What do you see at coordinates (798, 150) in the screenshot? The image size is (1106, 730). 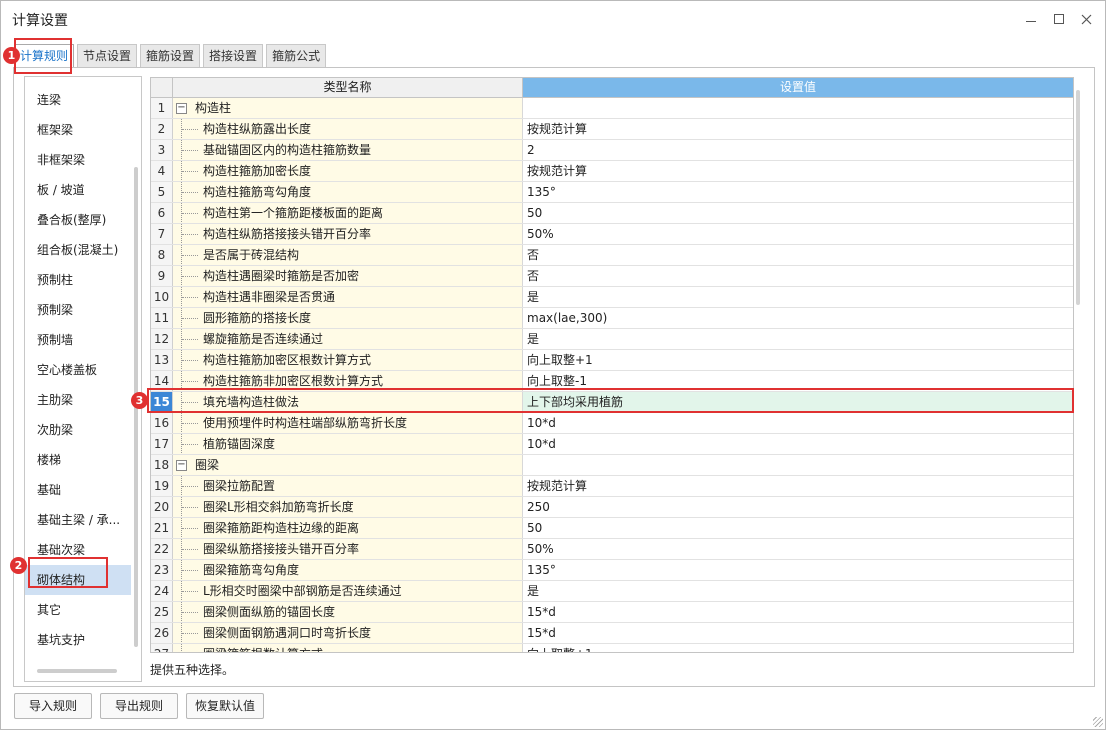 I see `setting-value-cell: 2` at bounding box center [798, 150].